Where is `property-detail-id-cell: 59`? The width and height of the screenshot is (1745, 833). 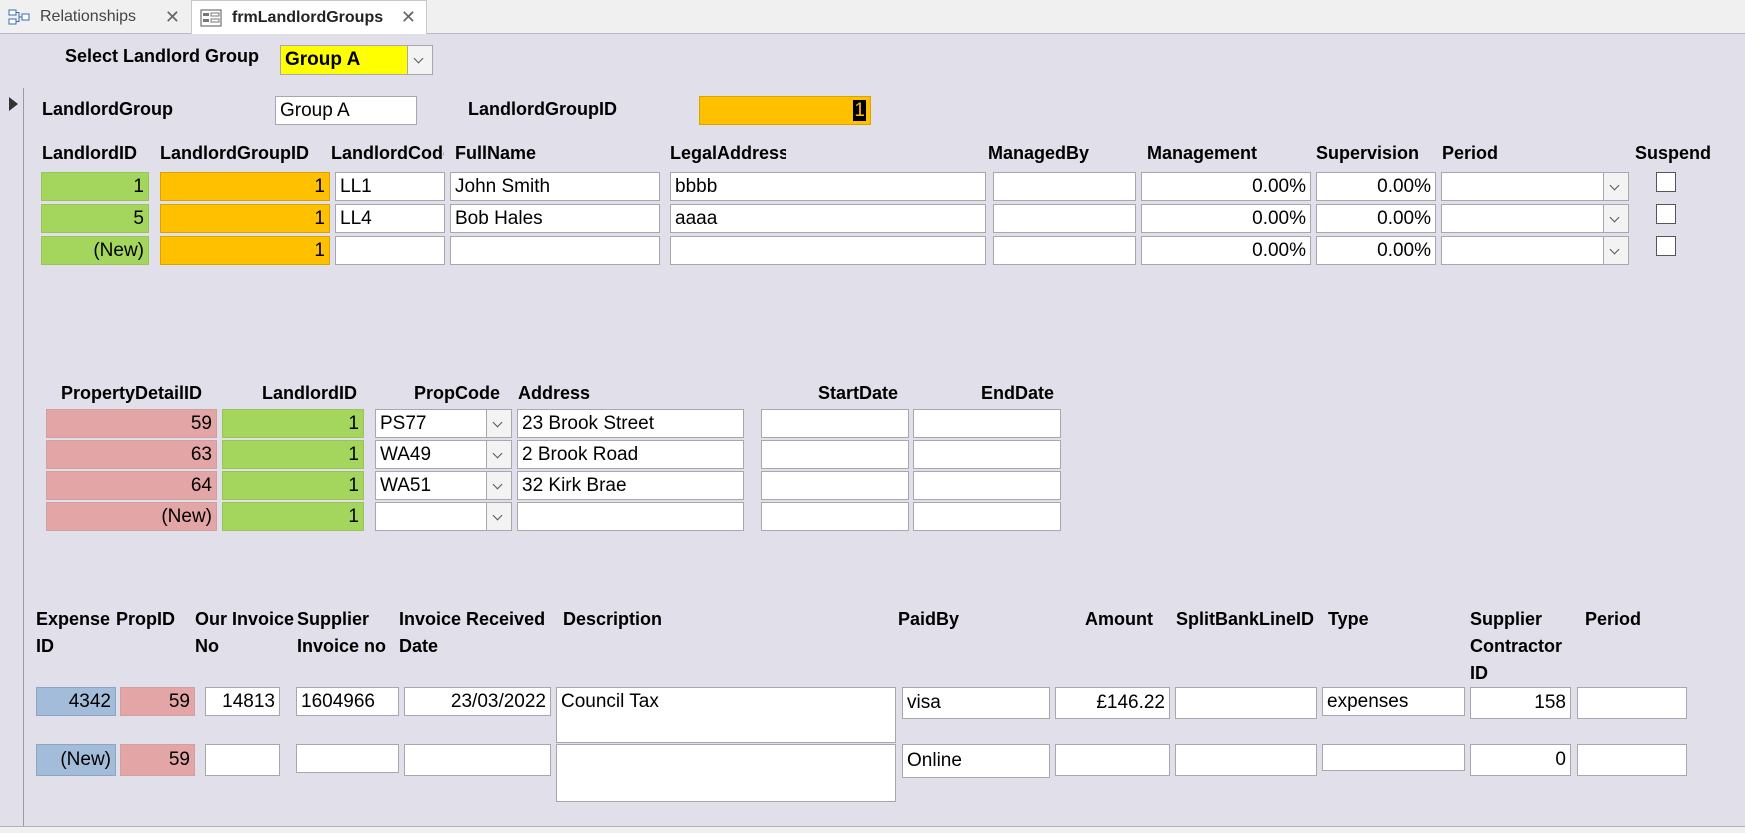 property-detail-id-cell: 59 is located at coordinates (131, 423).